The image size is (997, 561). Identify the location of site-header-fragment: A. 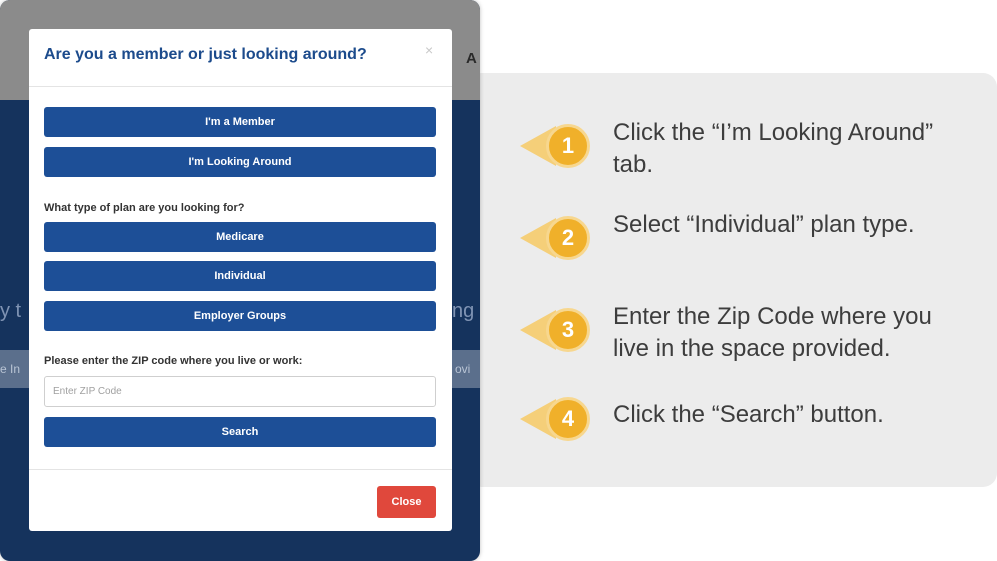
(471, 58).